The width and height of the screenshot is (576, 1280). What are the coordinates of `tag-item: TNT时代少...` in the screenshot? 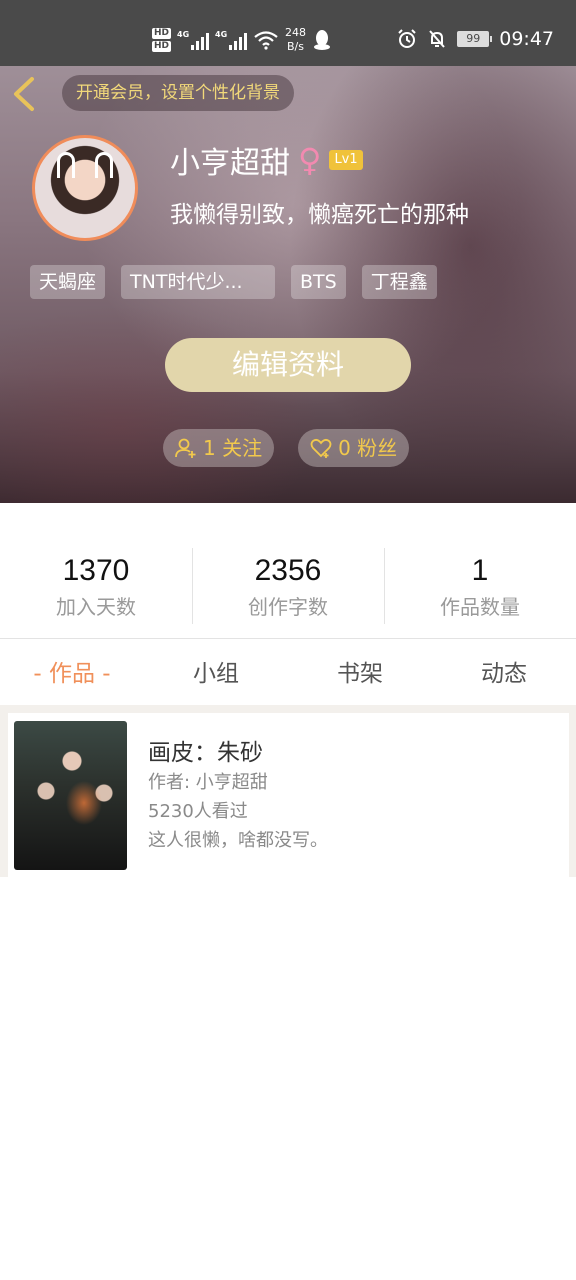 It's located at (198, 282).